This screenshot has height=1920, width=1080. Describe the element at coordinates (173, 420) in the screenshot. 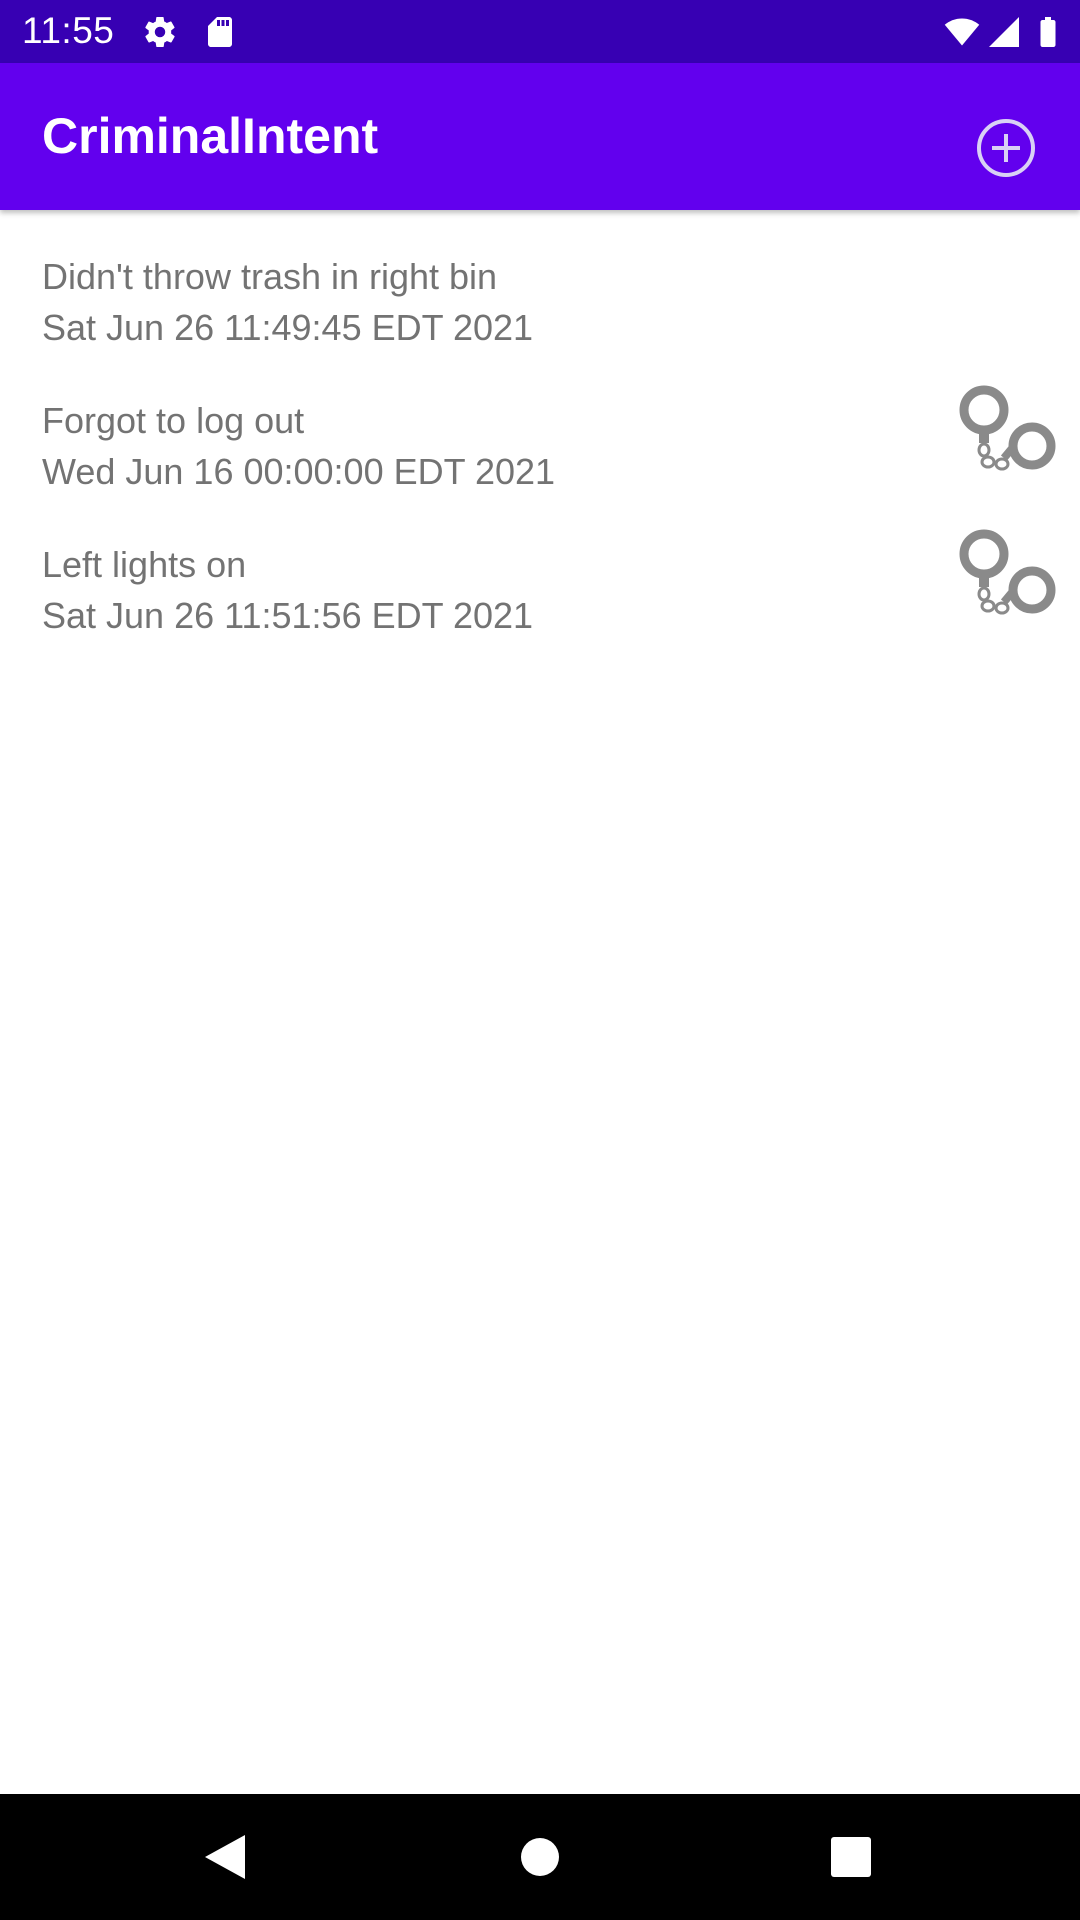

I see `crime-title: Forgot to log out` at that location.